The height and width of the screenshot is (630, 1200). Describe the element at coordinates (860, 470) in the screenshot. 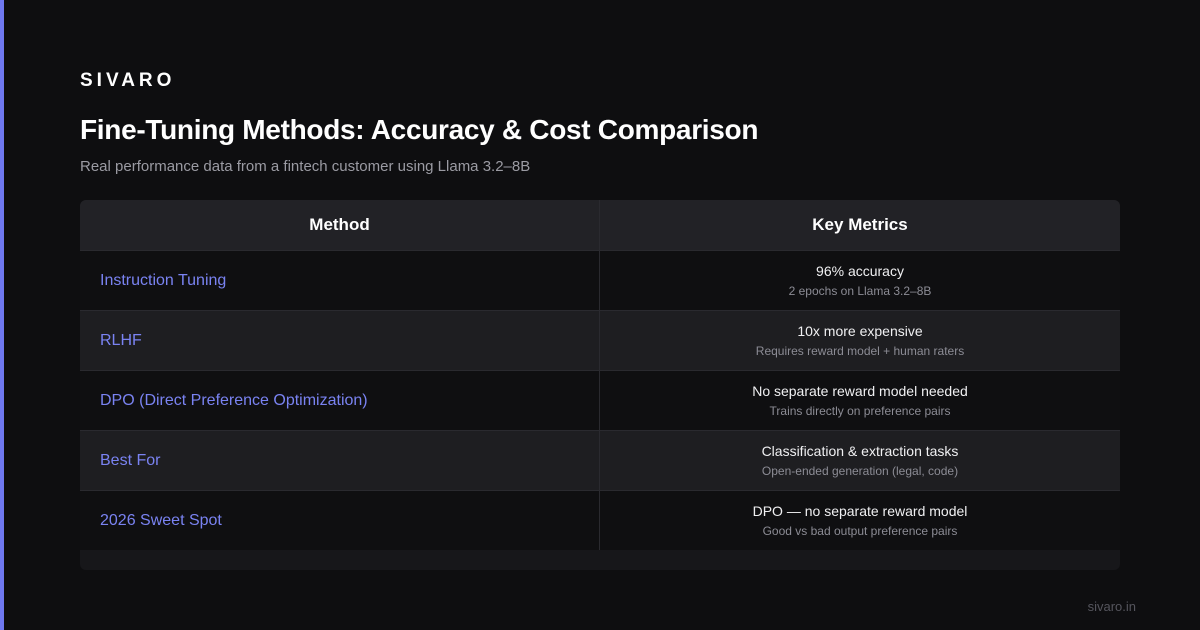

I see `metric-detail: Open-ended generation (legal, code)` at that location.